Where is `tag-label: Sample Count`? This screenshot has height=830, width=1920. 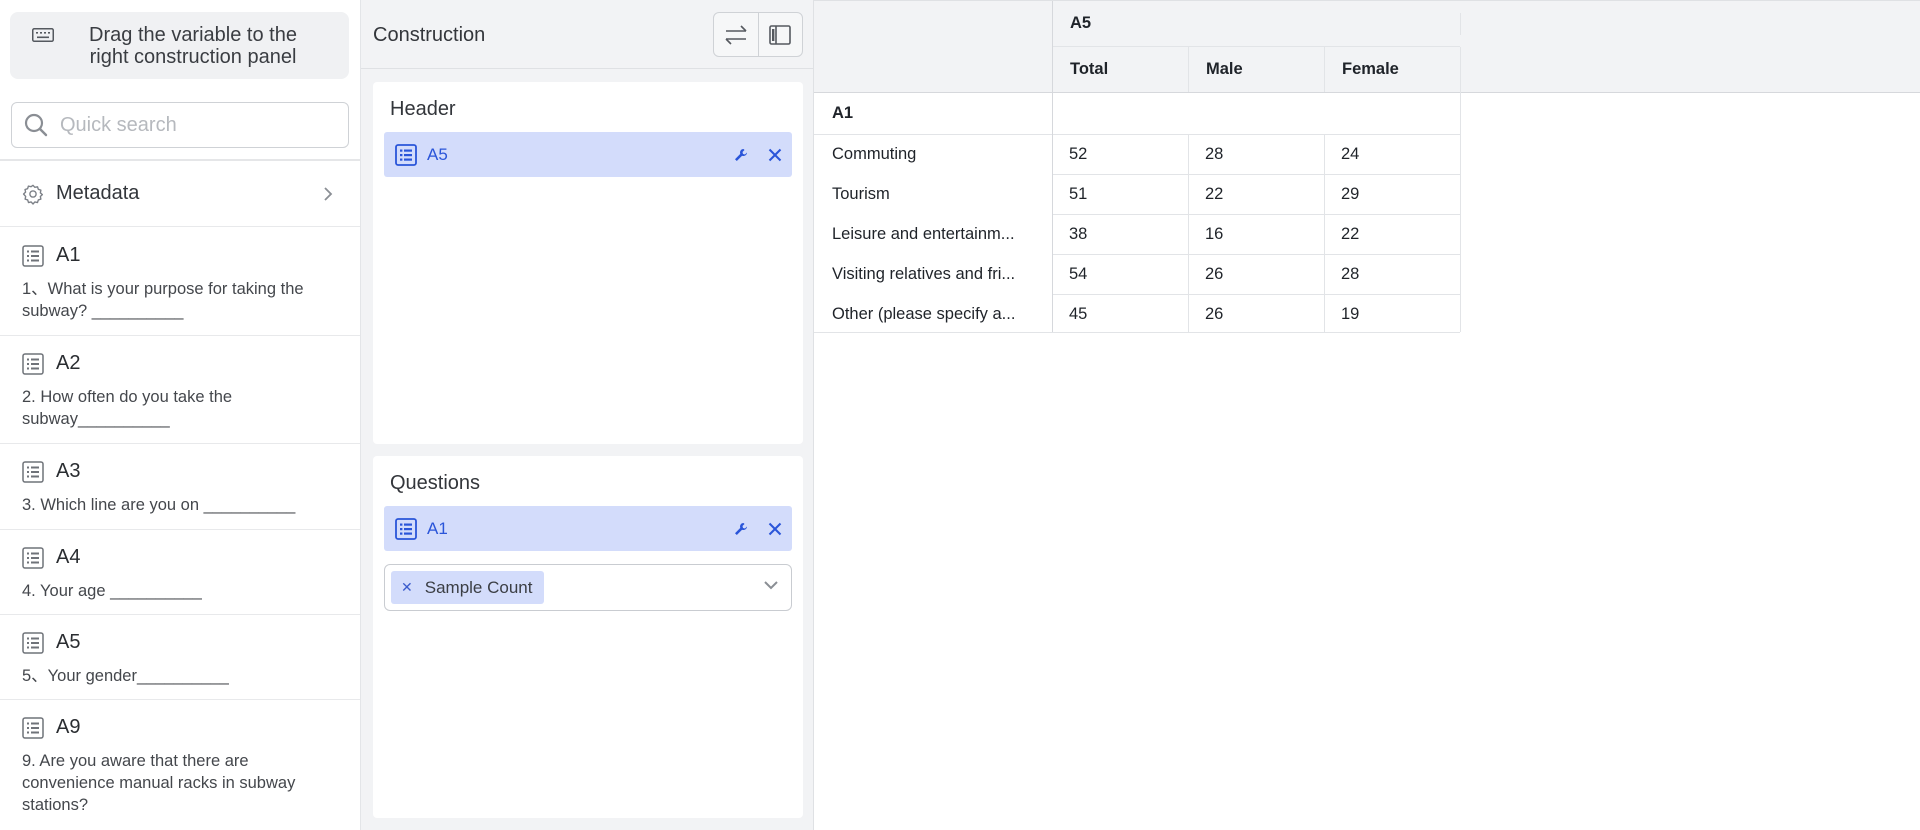
tag-label: Sample Count is located at coordinates (478, 587).